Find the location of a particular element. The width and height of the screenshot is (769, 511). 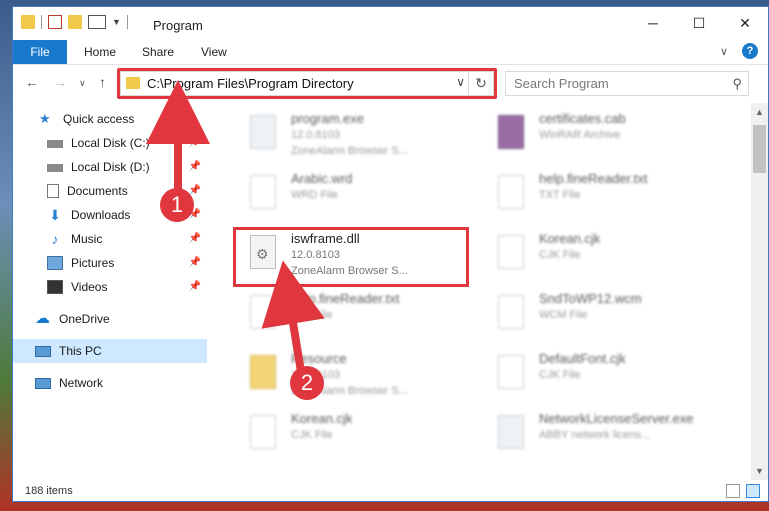

sidebar-item-quick-access: ★ Quick access is located at coordinates (110, 119).